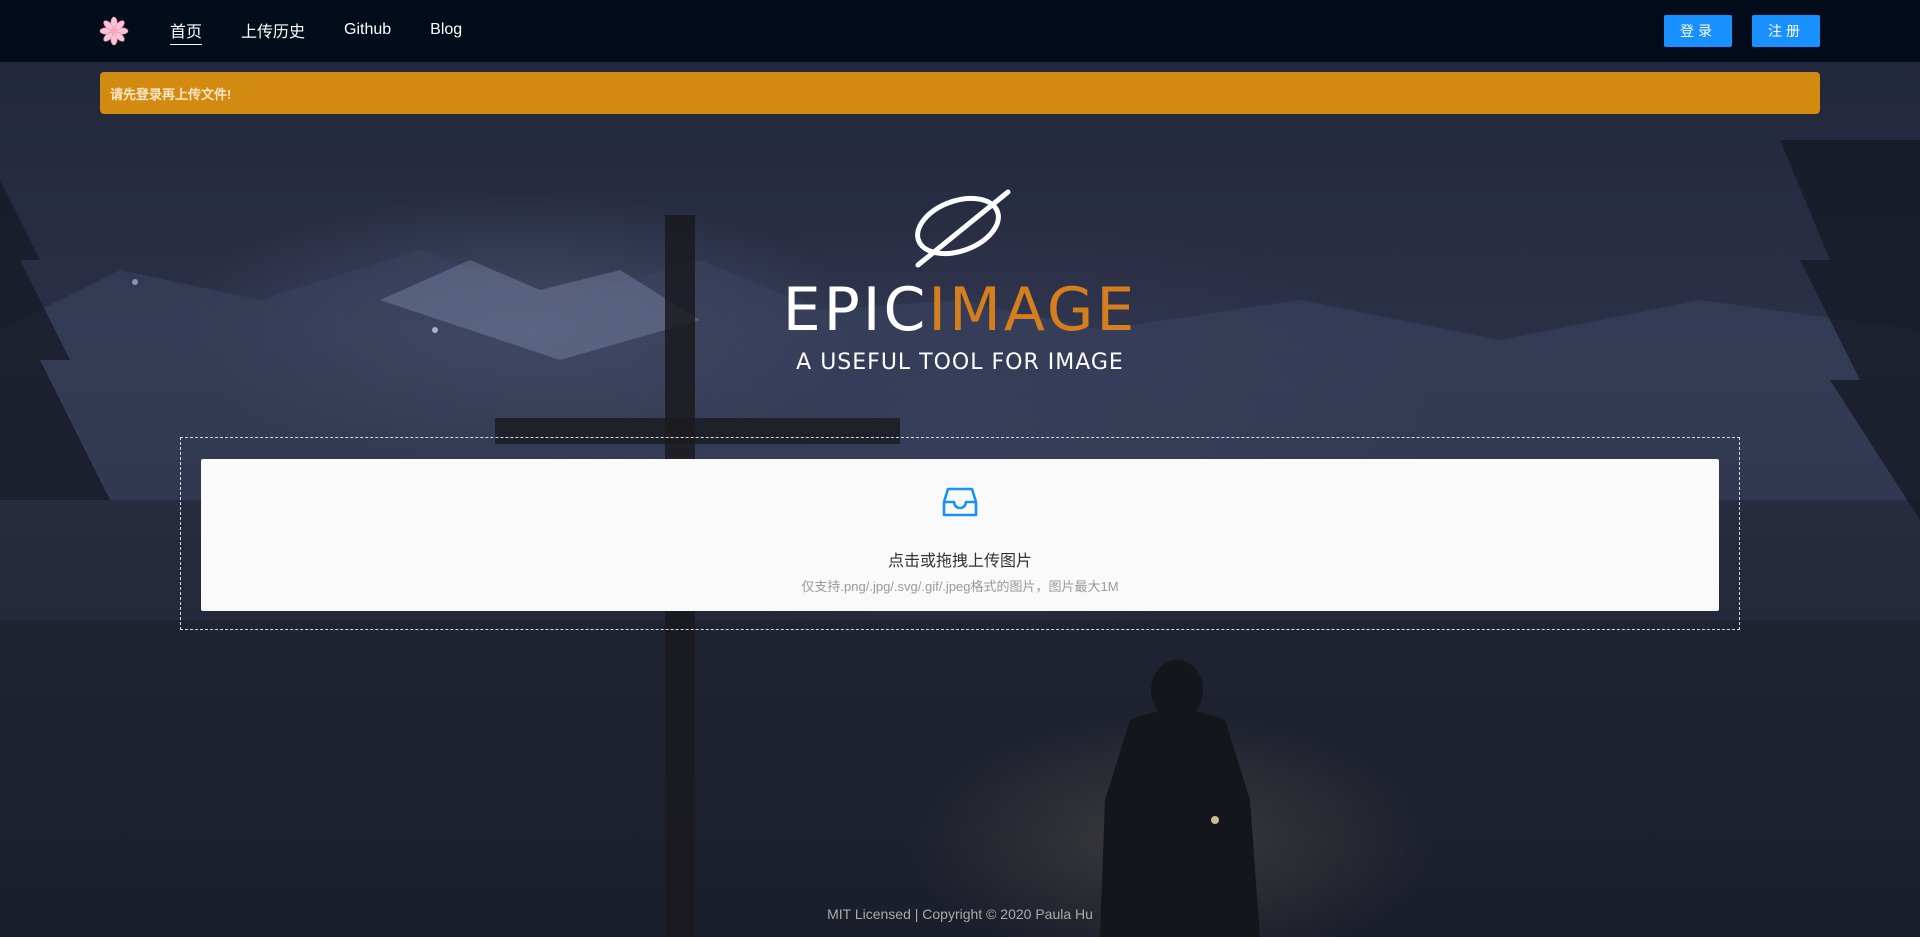  What do you see at coordinates (855, 310) in the screenshot?
I see `brand-title-epic: EPIC` at bounding box center [855, 310].